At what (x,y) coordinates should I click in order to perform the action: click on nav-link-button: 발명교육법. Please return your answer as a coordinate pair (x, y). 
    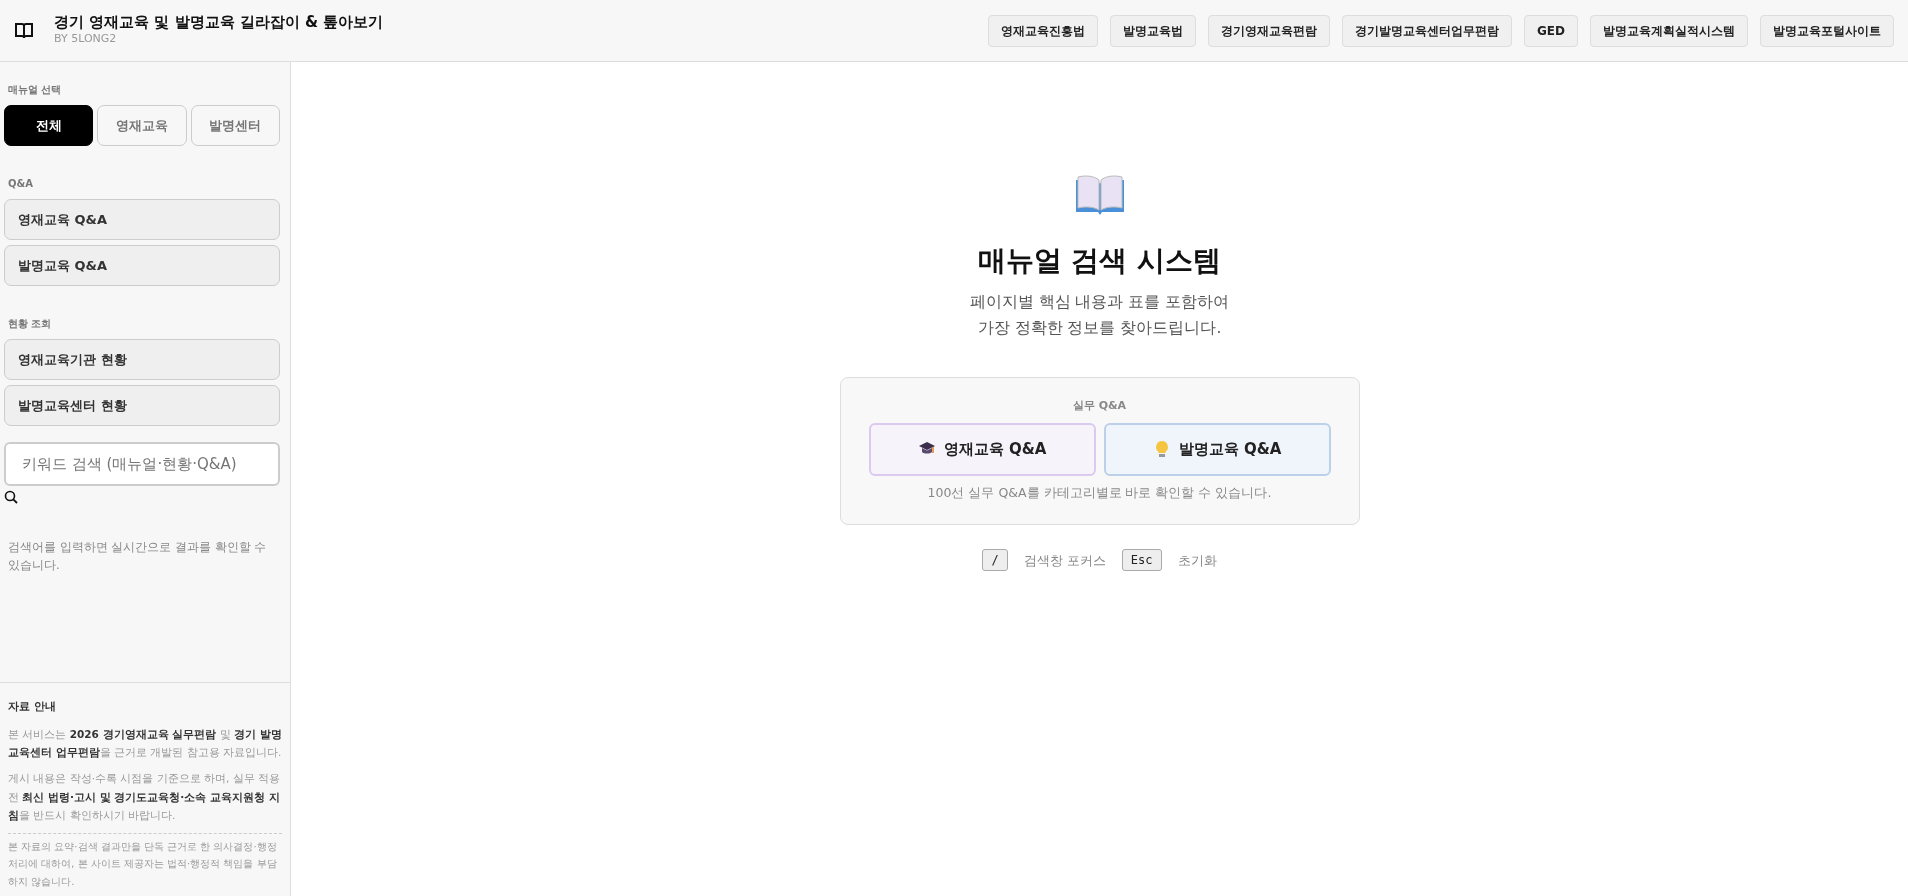
    Looking at the image, I should click on (1153, 30).